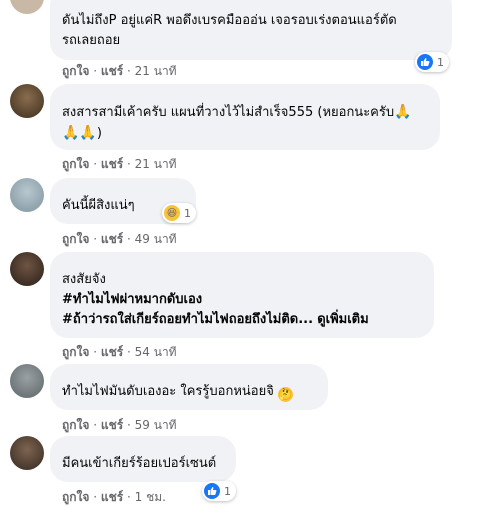  I want to click on timestamp: 59 นาที, so click(156, 425).